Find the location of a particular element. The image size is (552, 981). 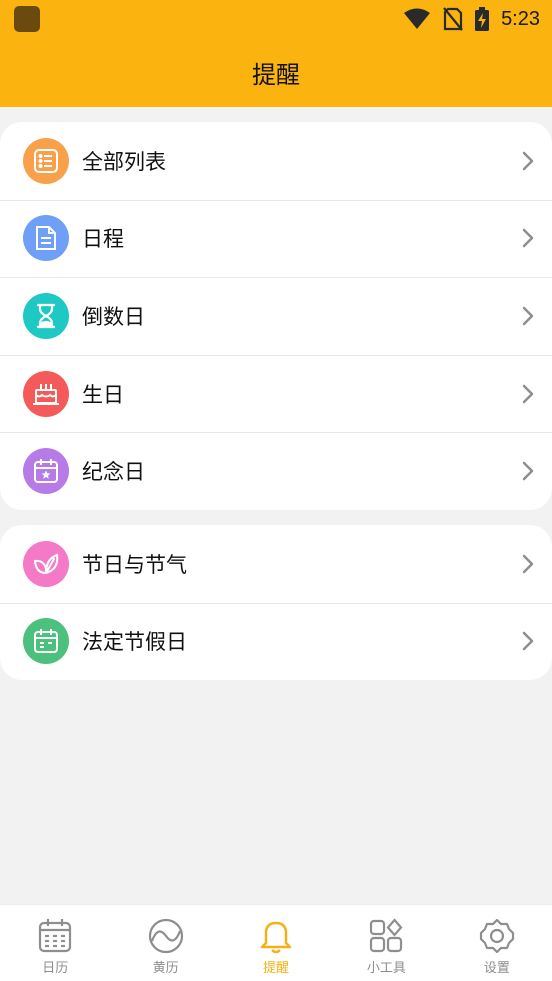

row-label: 节日与节气 is located at coordinates (134, 564).